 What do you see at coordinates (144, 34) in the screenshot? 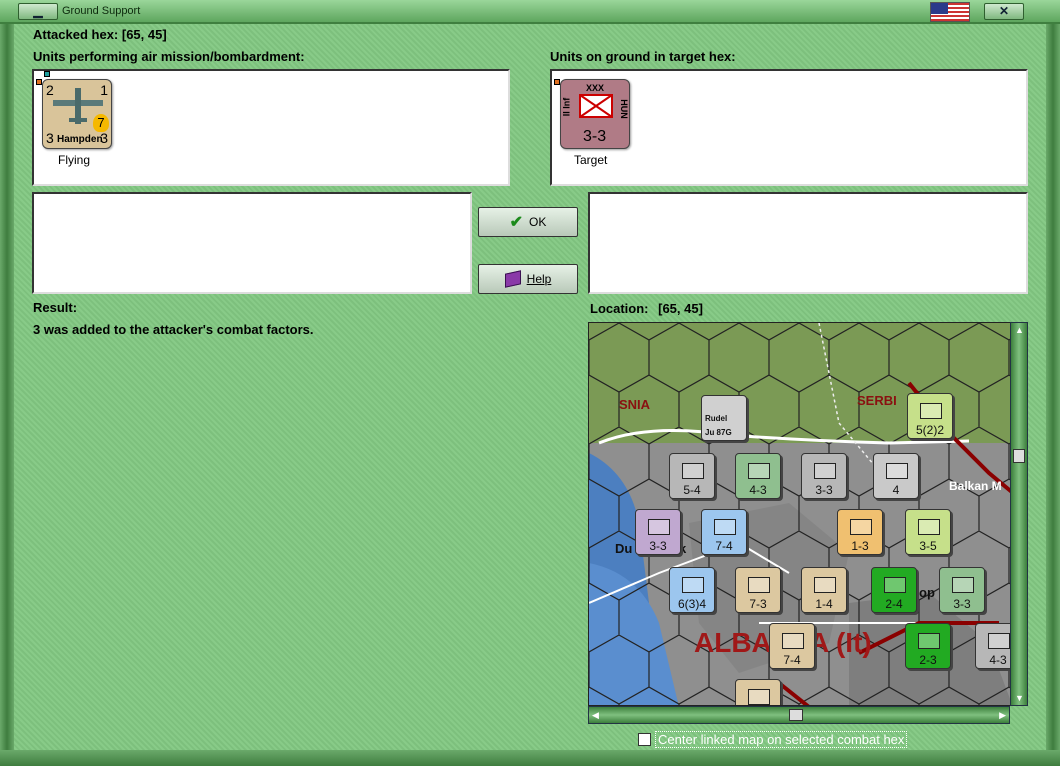
I see `attacked-hex-value: [65, 45]` at bounding box center [144, 34].